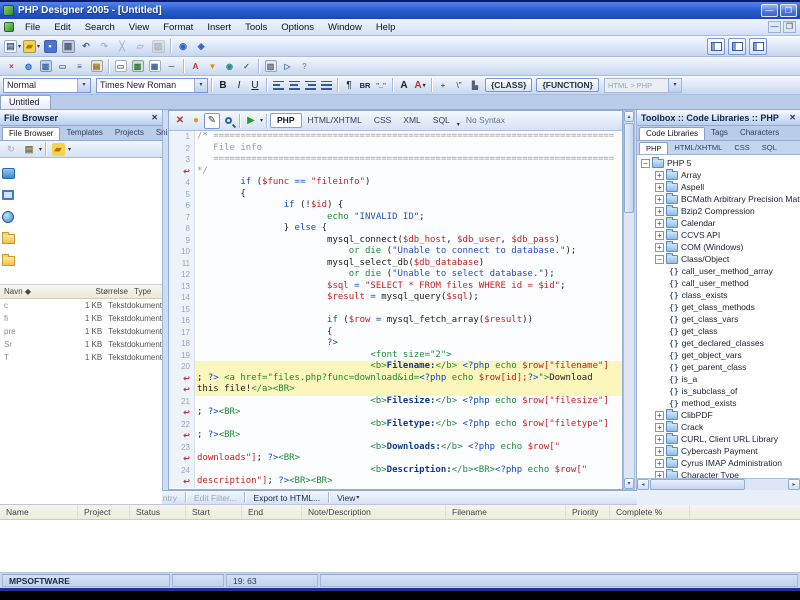 The height and width of the screenshot is (600, 800). I want to click on quotes-button: "..", so click(381, 85).